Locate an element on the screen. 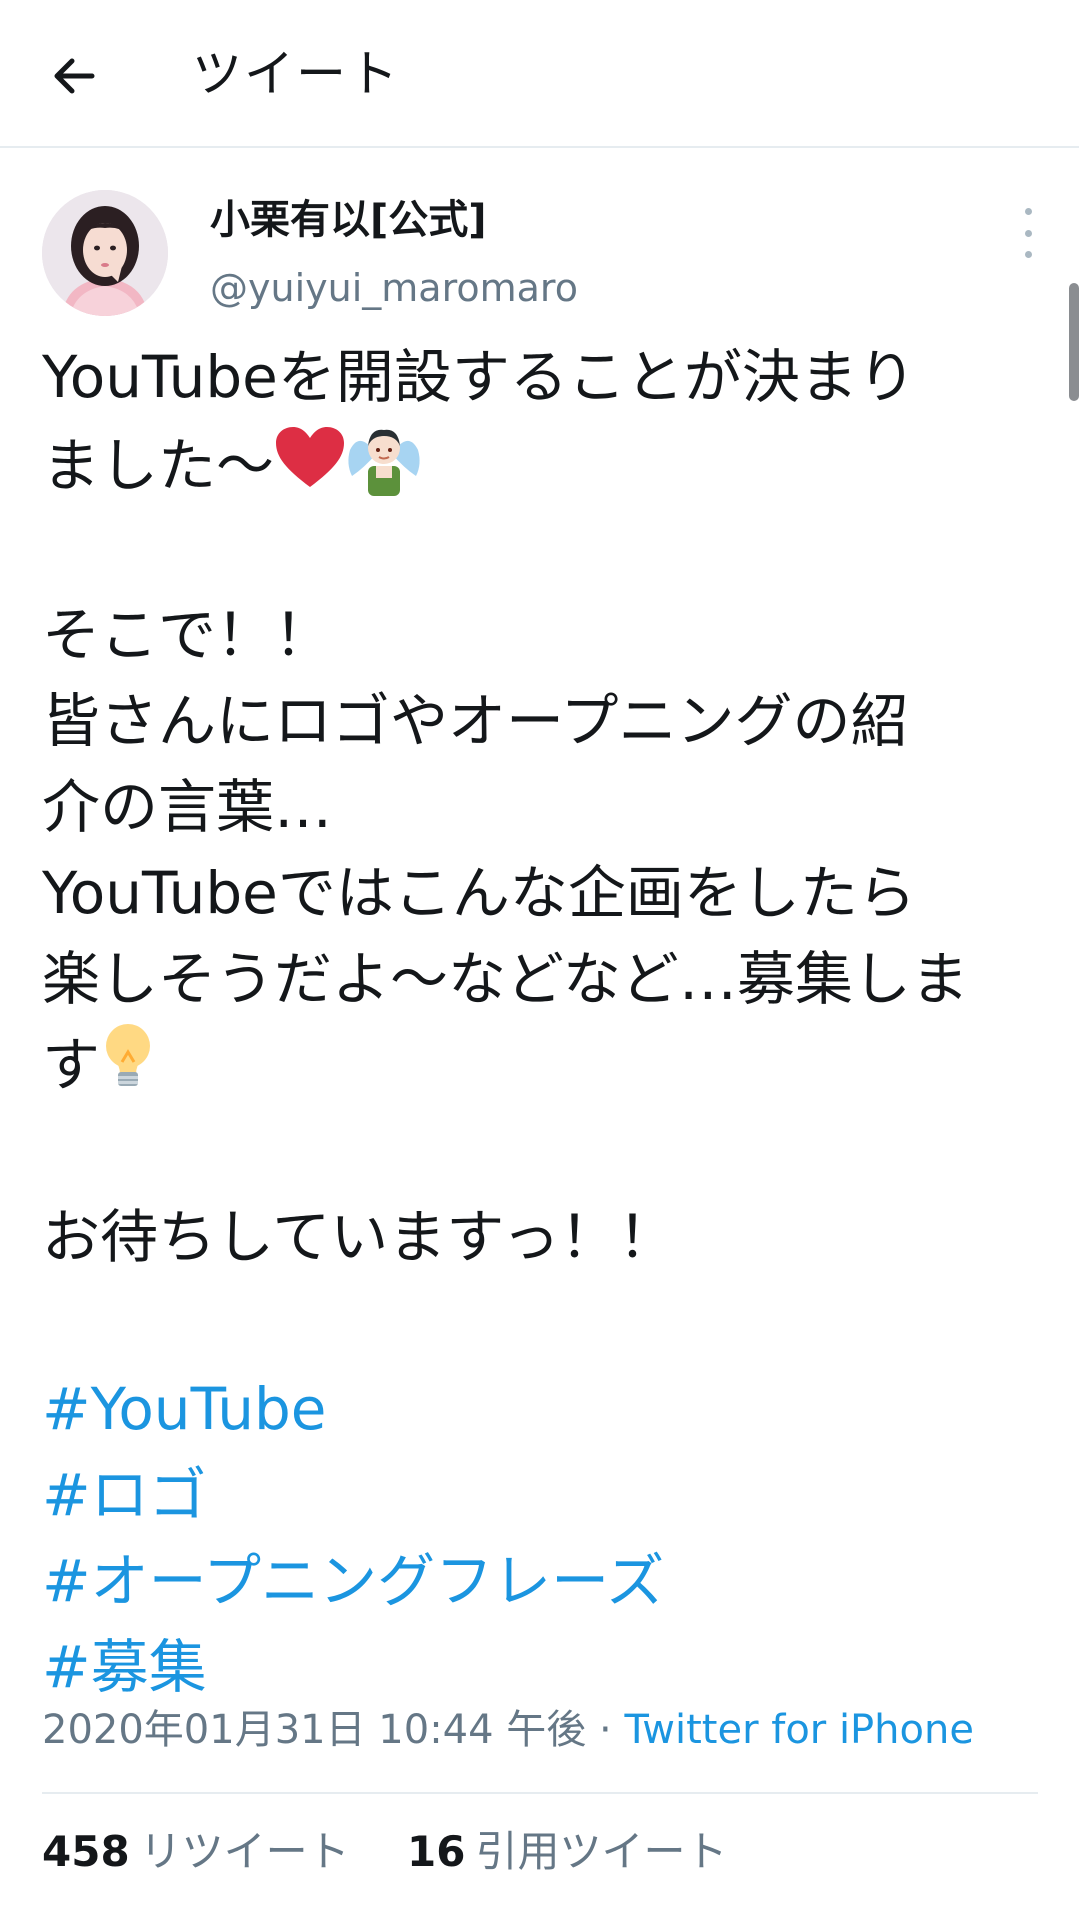 This screenshot has height=1910, width=1079. tweet-line-with-emoji: ました〜 is located at coordinates (542, 463).